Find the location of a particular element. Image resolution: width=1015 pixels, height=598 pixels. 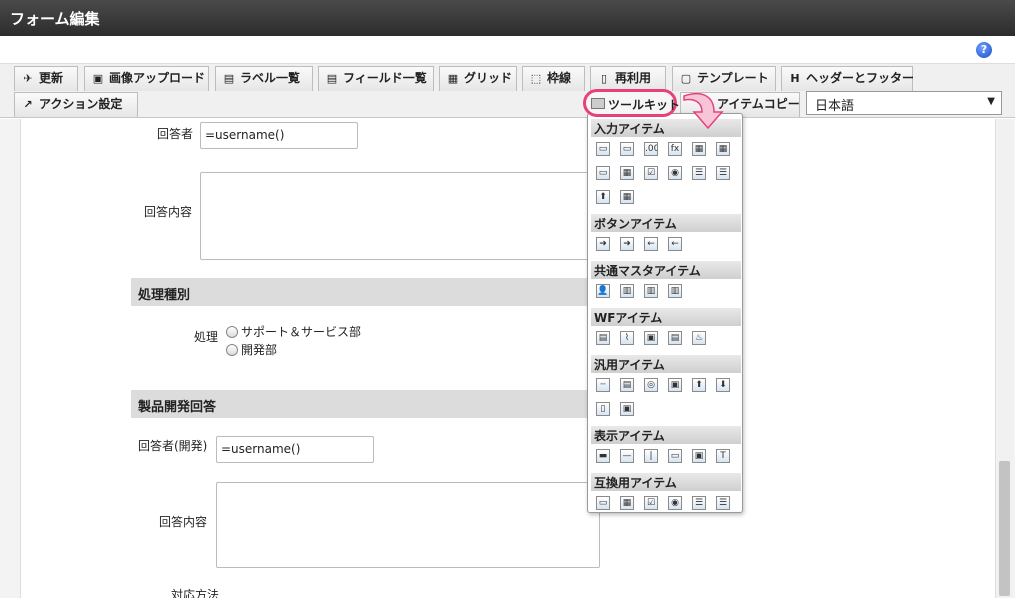

action-setting-button: ↗ アクション設定 is located at coordinates (76, 104).